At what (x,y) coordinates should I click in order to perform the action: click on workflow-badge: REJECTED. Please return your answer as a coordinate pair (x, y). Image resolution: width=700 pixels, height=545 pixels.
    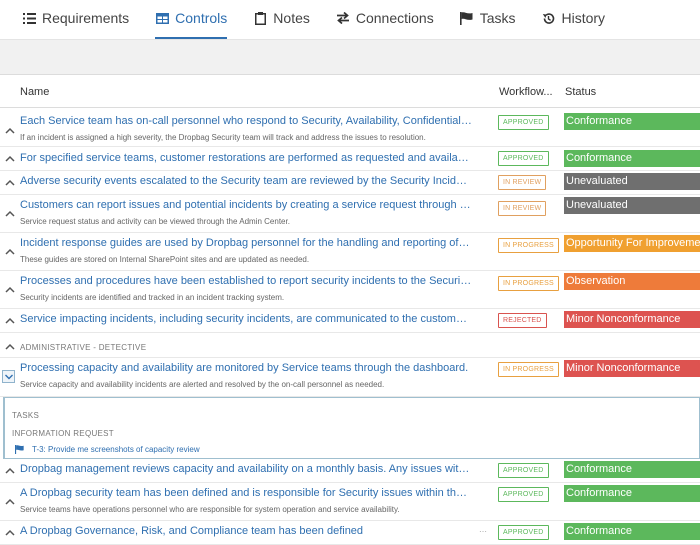
    Looking at the image, I should click on (522, 320).